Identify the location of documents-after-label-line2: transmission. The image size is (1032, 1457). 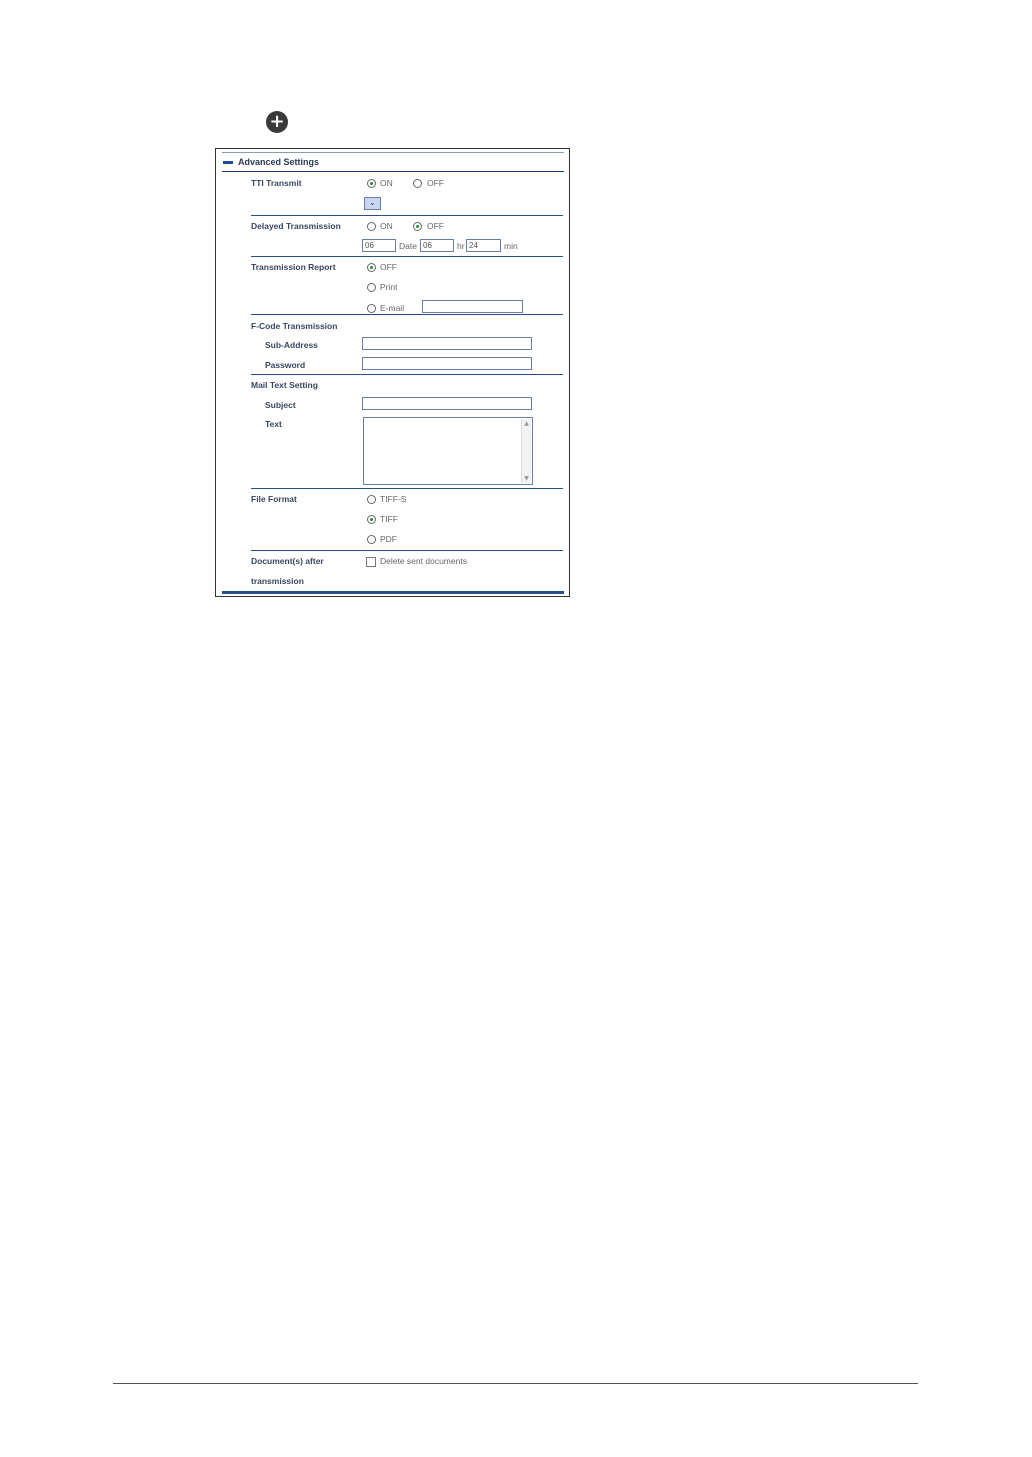
(277, 581).